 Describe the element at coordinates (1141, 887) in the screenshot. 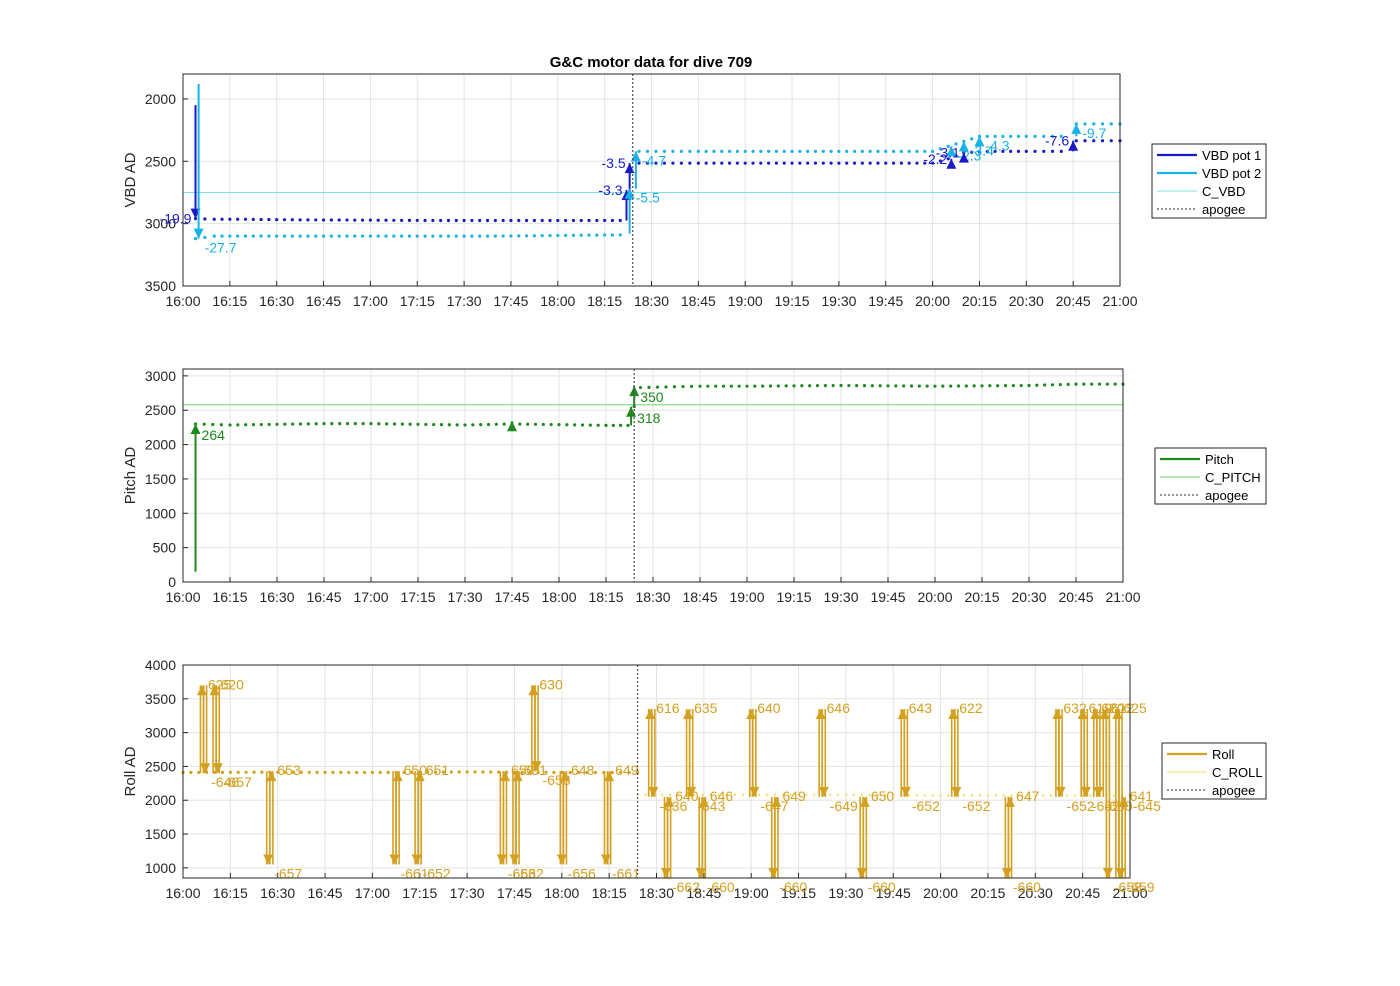

I see `move-label: -659` at that location.